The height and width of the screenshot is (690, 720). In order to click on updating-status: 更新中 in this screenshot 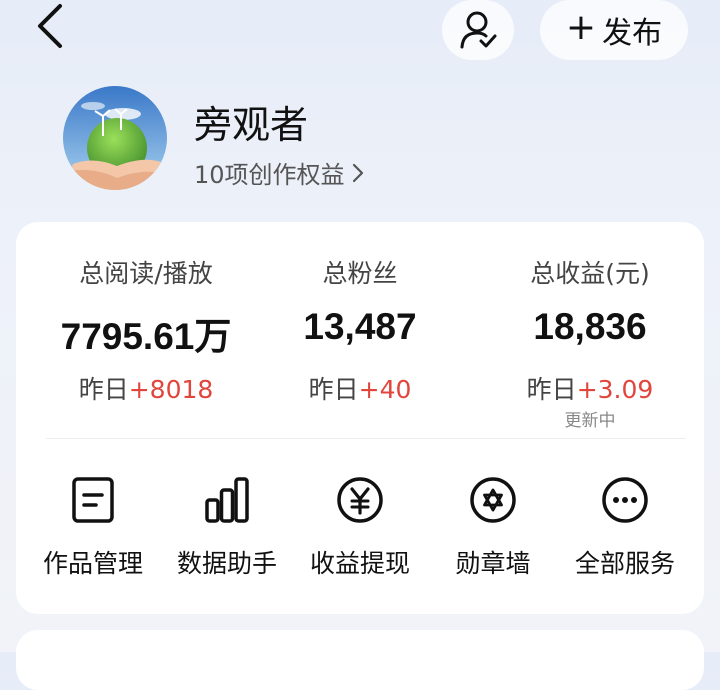, I will do `click(590, 421)`.